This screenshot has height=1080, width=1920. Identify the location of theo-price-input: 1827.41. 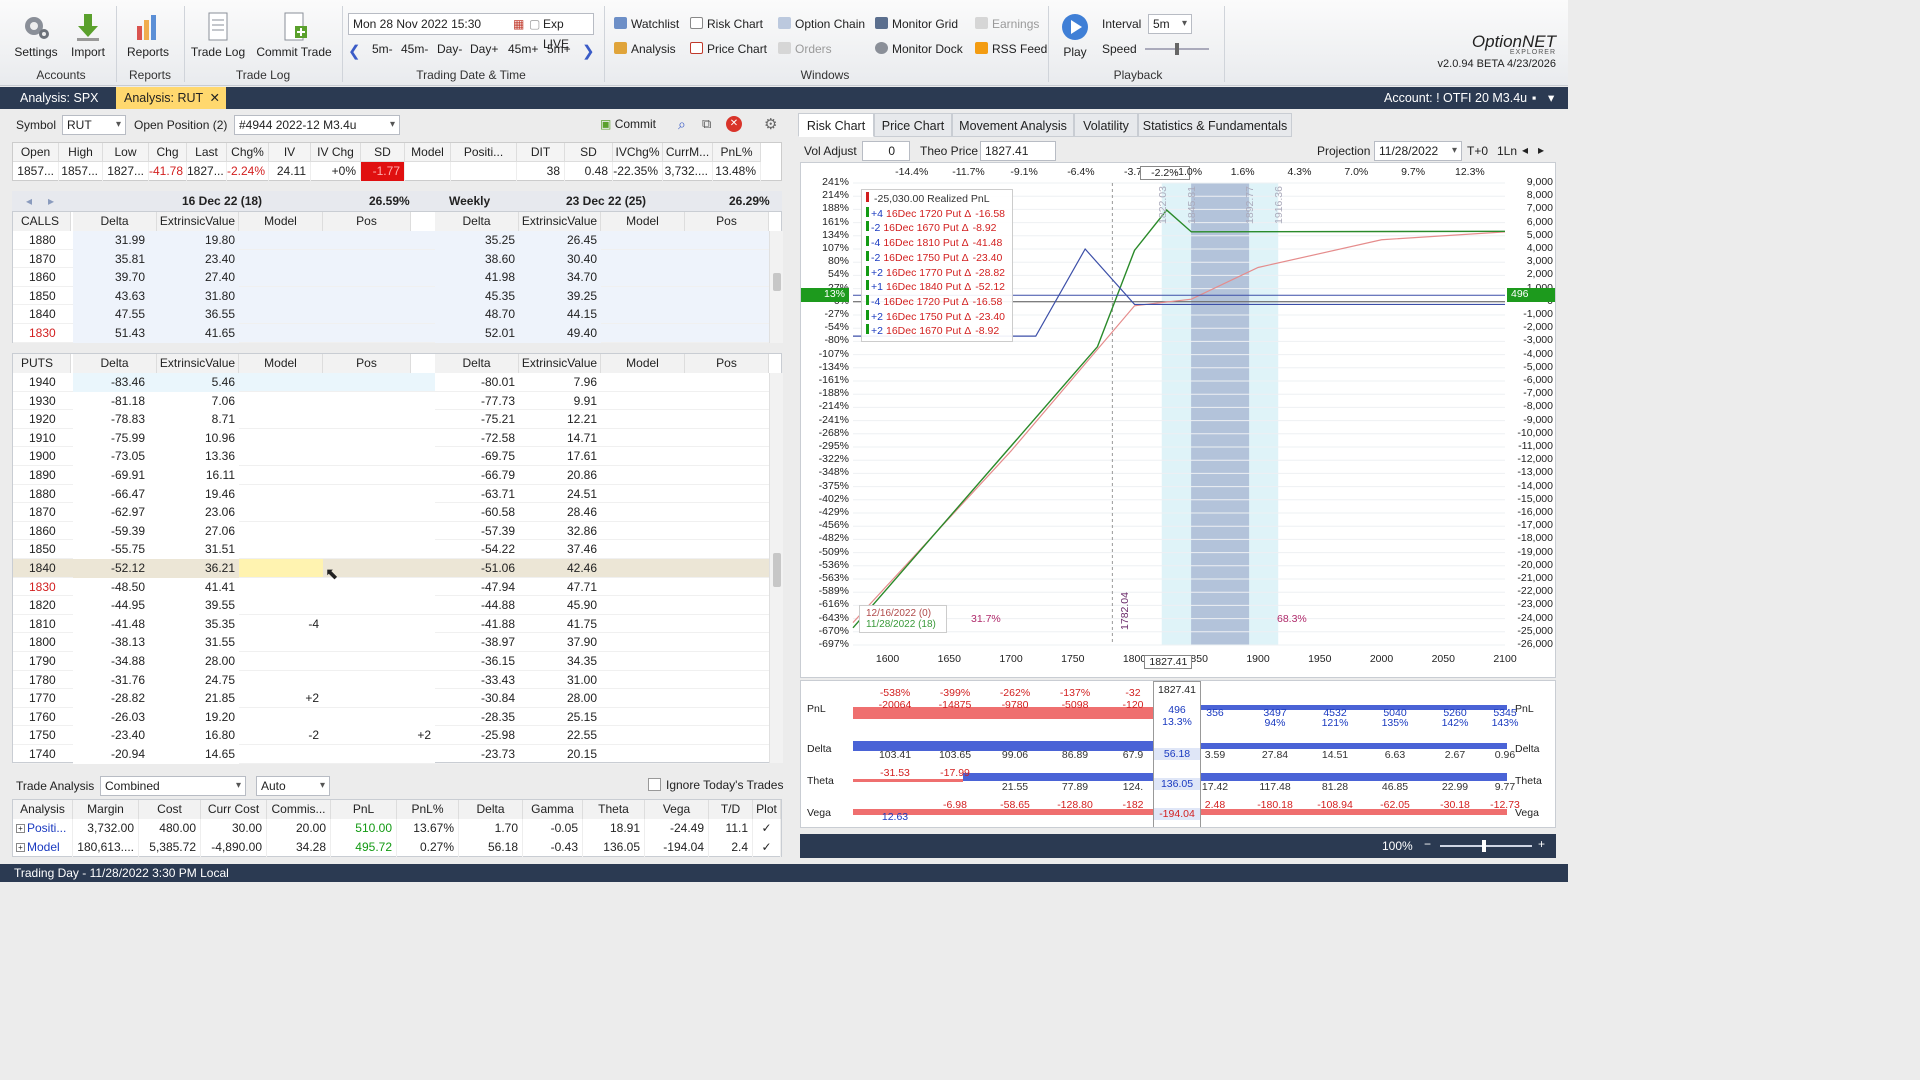
(1018, 151).